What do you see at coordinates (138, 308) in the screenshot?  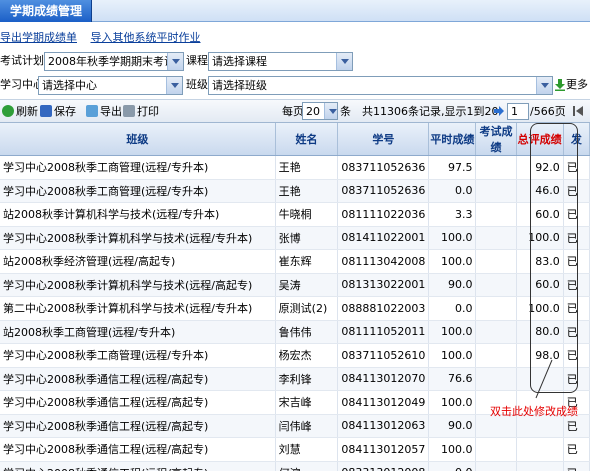 I see `class-cell: 第二中心2008秋季计算机科学与技术(远程/专升本)` at bounding box center [138, 308].